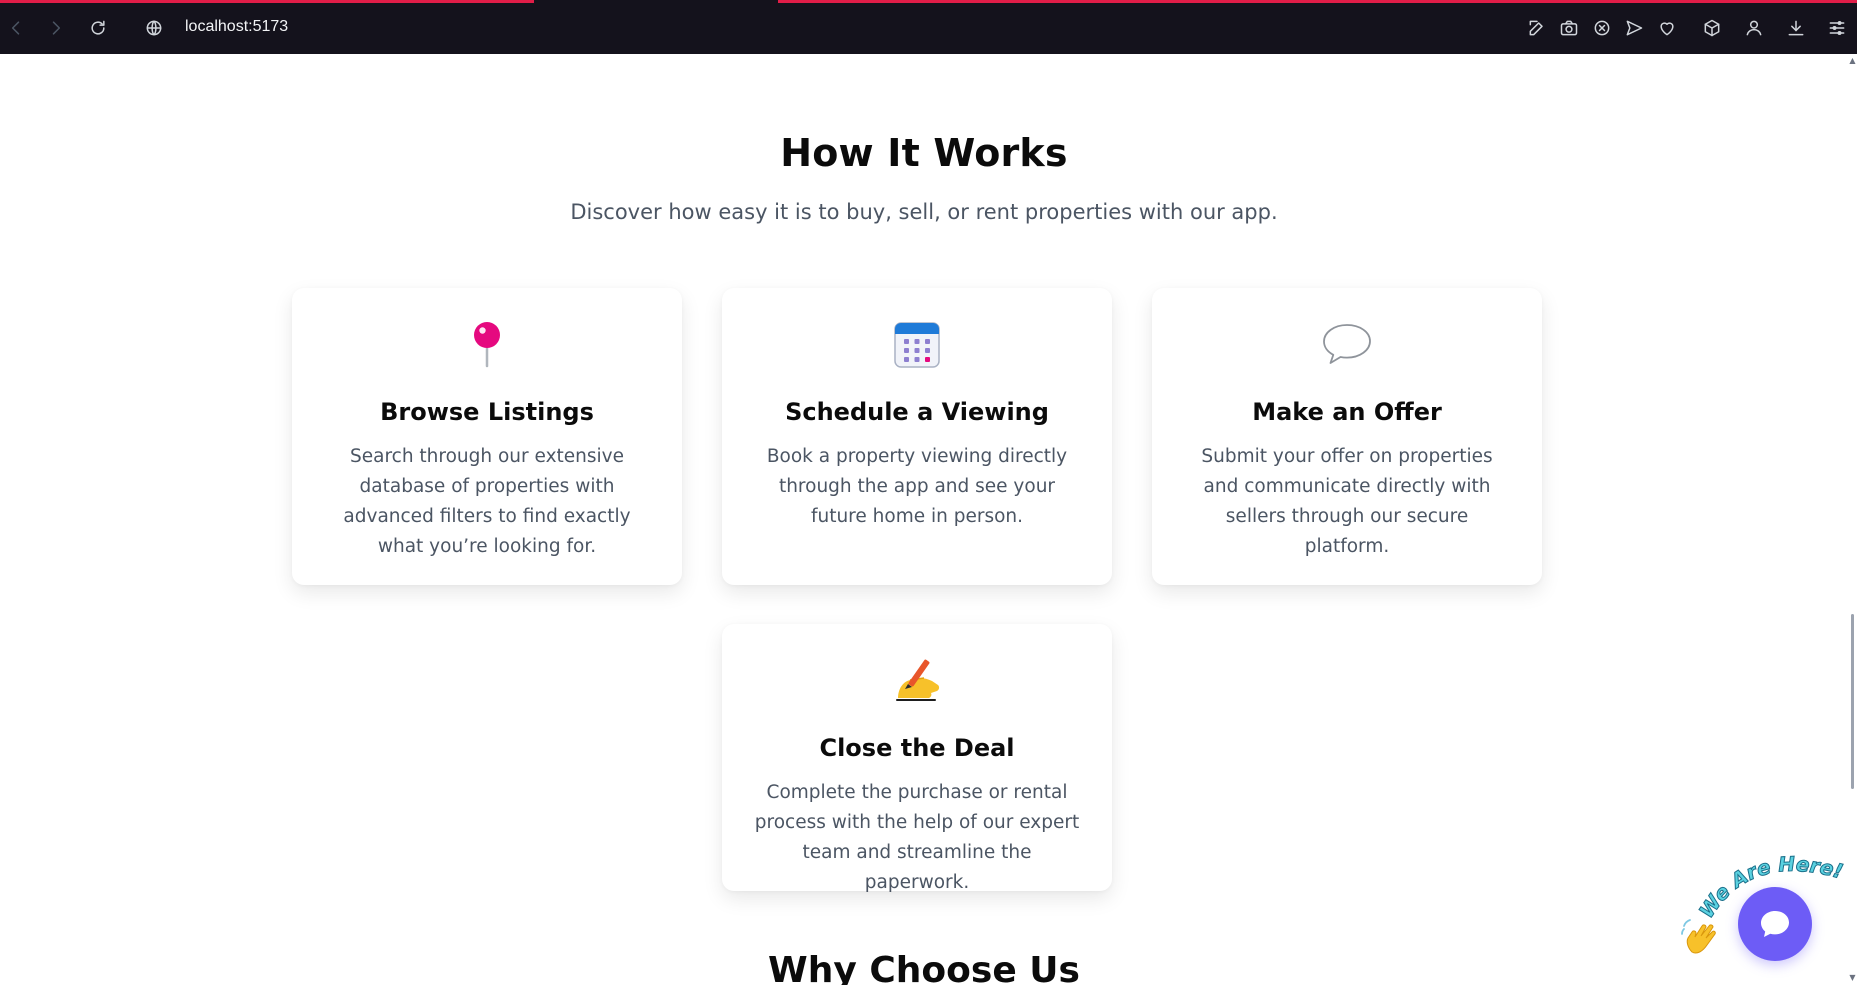 The image size is (1857, 985). Describe the element at coordinates (924, 967) in the screenshot. I see `why-choose-us-title: Why Choose Us` at that location.